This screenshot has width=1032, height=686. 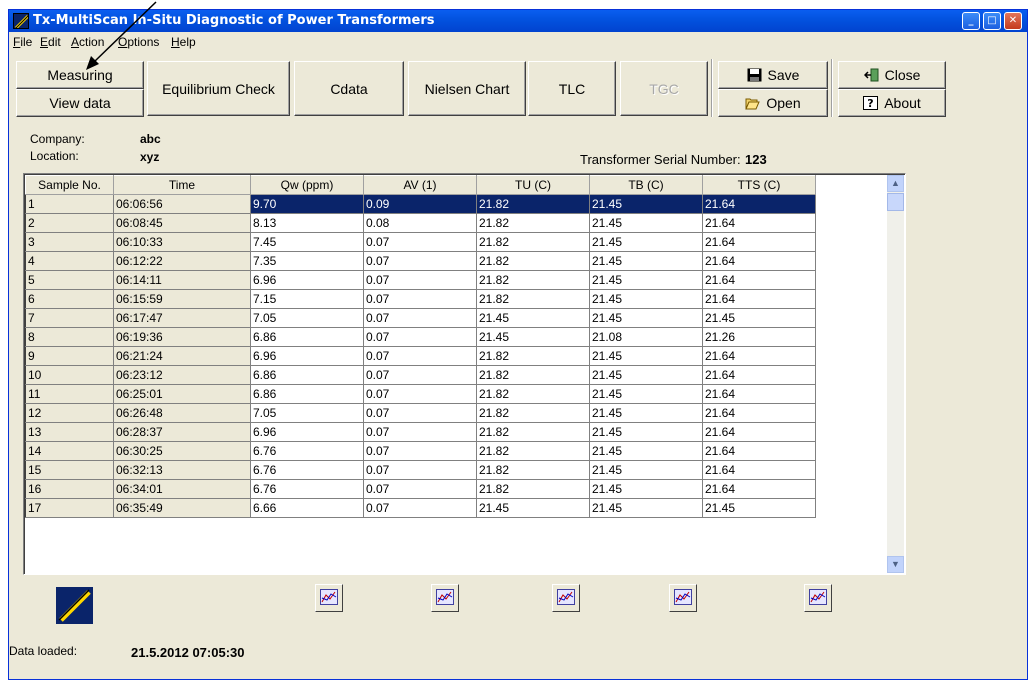 I want to click on table-row: 6 06:15:59 7.15 0.07 21.82 21.45 21.64, so click(x=420, y=299).